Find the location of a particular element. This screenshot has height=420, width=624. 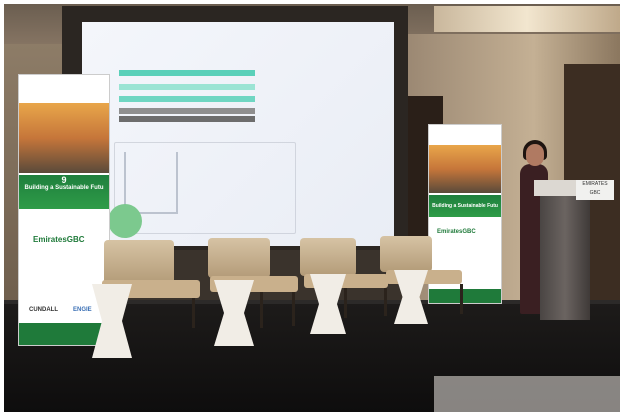

banner-headline-band: 9 Building a Sustainable Futu is located at coordinates (64, 192).